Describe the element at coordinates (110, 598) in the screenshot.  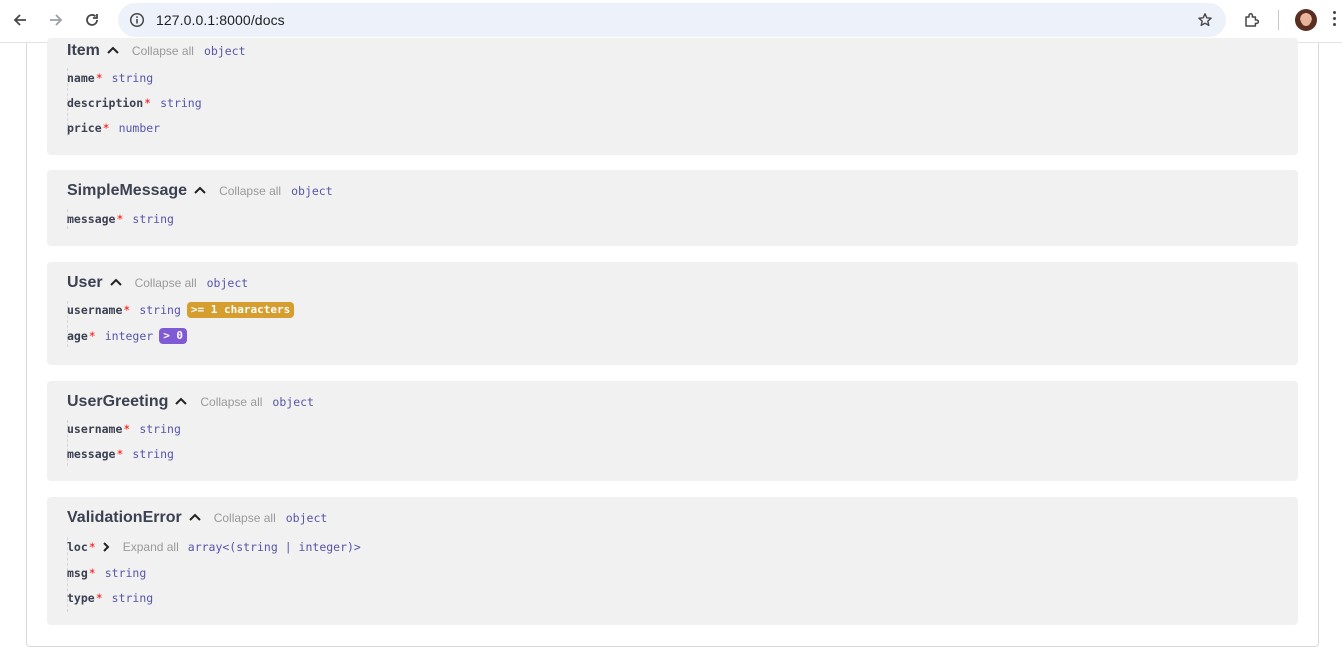
I see `property-row: type * string` at that location.